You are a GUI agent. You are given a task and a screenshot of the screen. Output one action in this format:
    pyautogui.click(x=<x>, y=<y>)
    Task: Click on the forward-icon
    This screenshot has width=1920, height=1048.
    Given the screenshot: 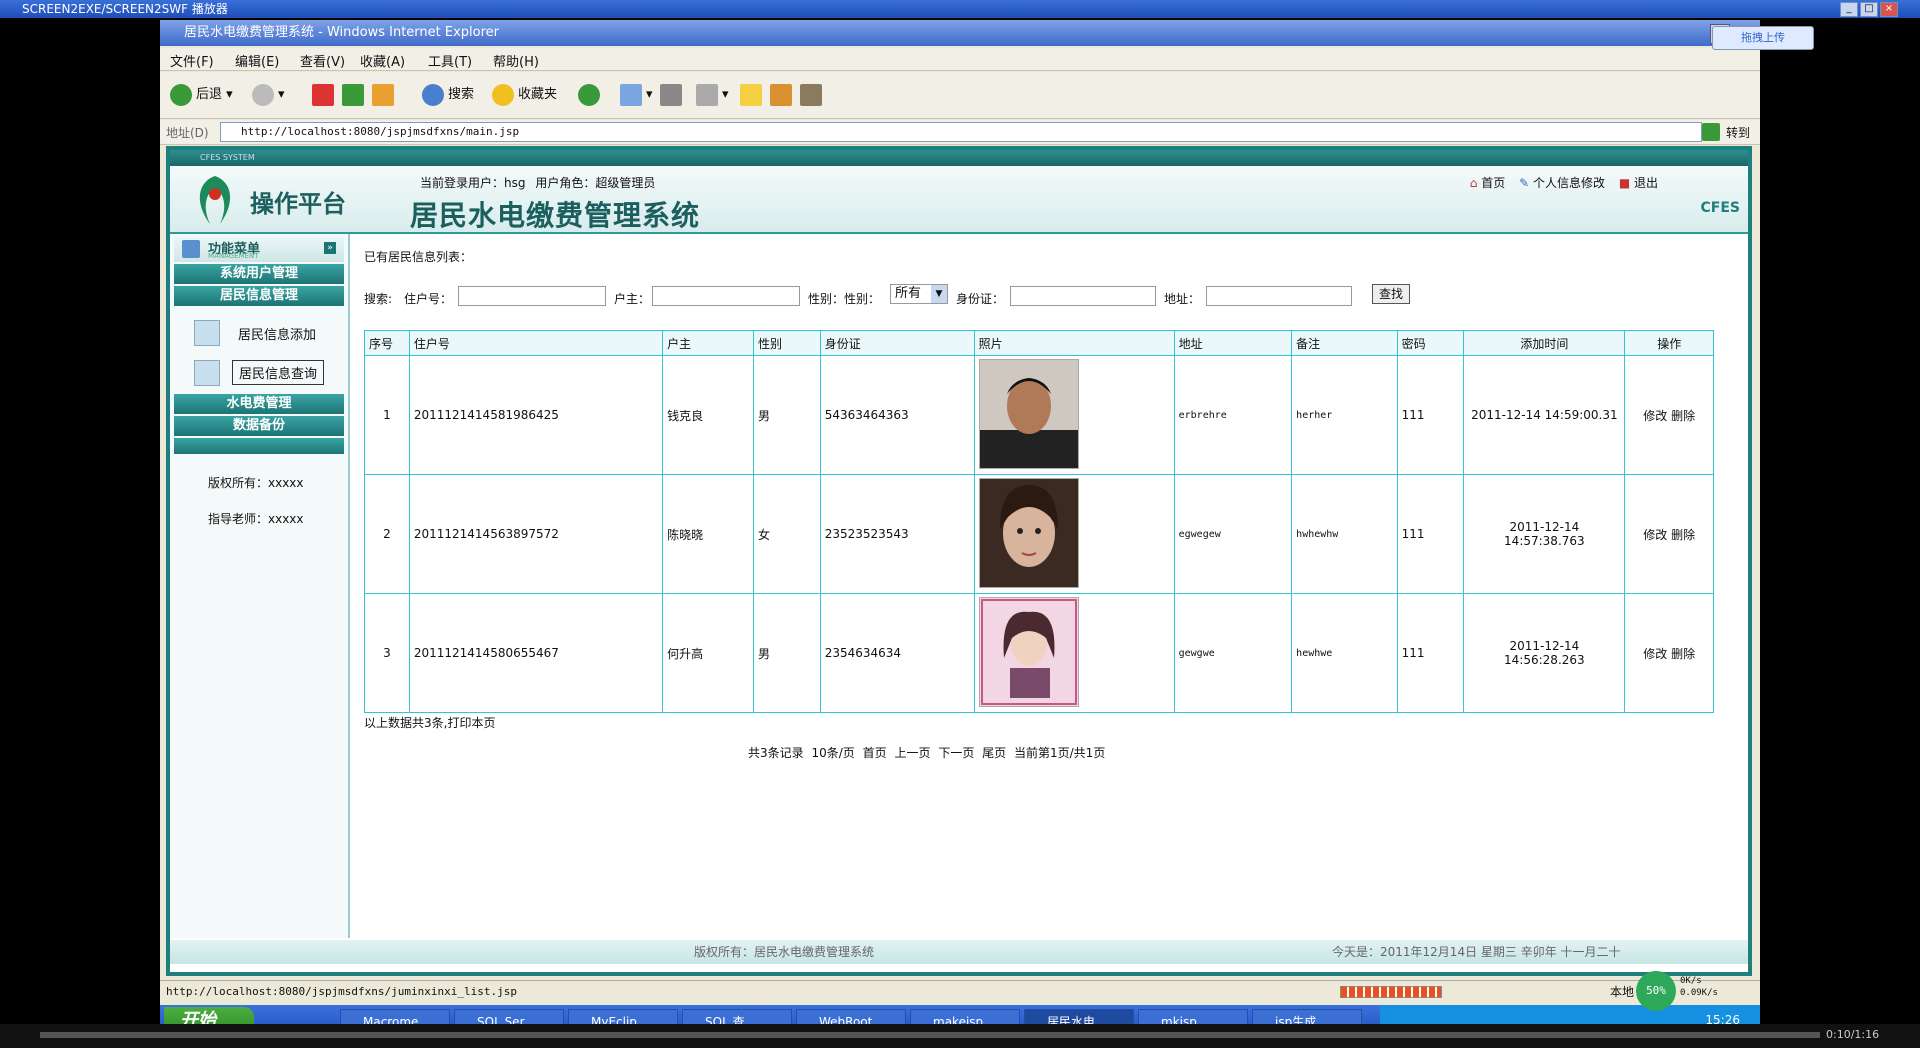 What is the action you would take?
    pyautogui.click(x=263, y=94)
    